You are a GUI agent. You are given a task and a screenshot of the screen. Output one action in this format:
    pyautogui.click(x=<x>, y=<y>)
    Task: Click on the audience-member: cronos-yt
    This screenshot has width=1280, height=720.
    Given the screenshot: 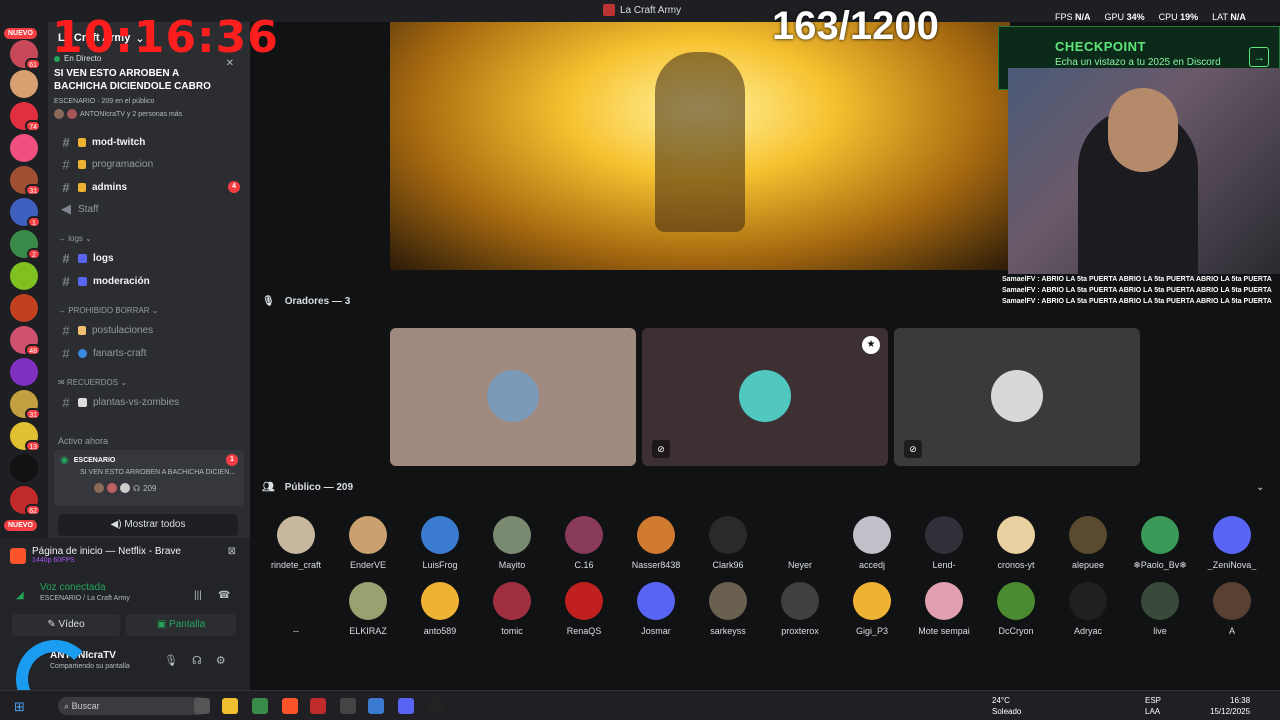 What is the action you would take?
    pyautogui.click(x=1016, y=543)
    